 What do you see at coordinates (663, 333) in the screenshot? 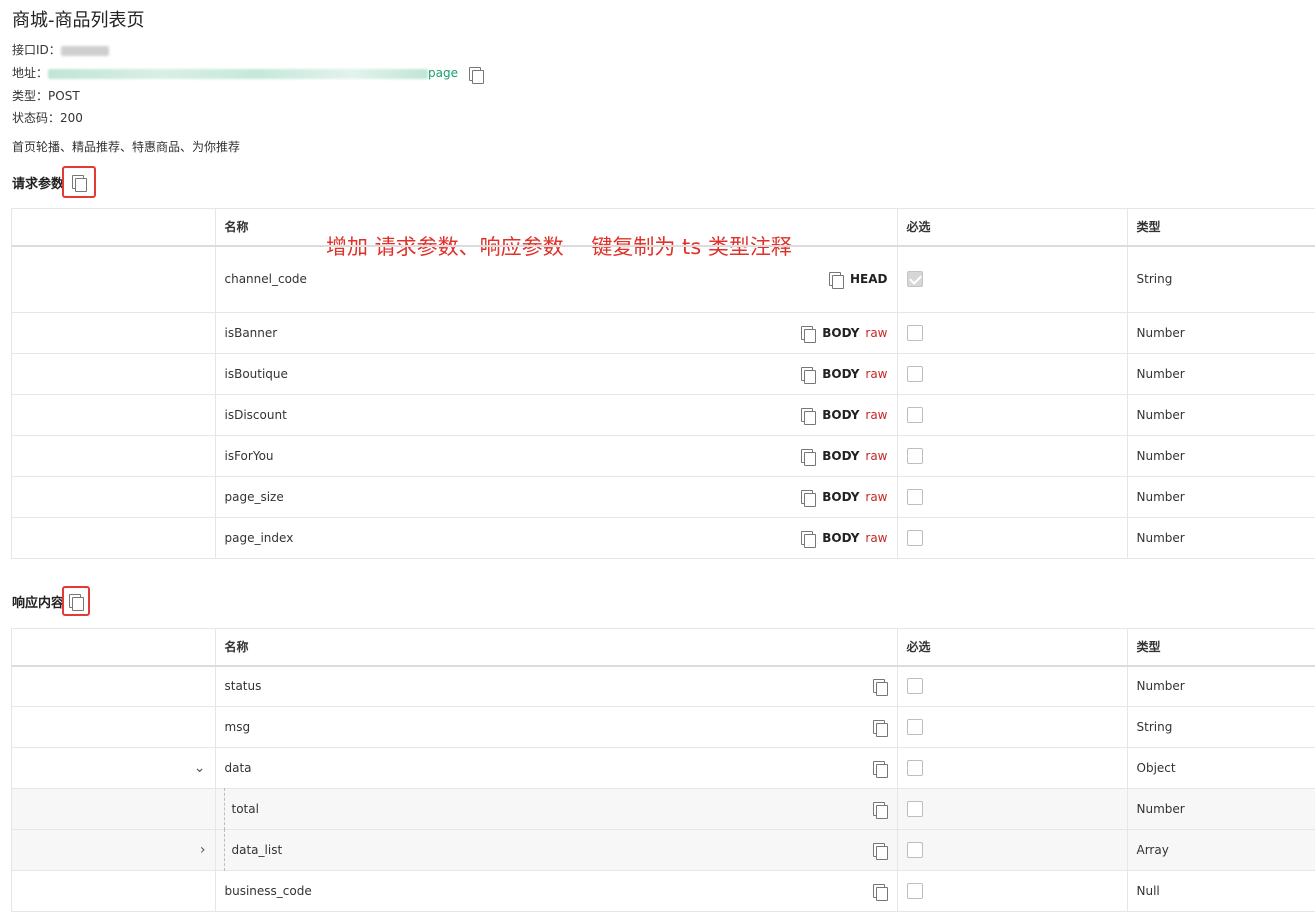
I see `table-row: isBanner BODY raw Number` at bounding box center [663, 333].